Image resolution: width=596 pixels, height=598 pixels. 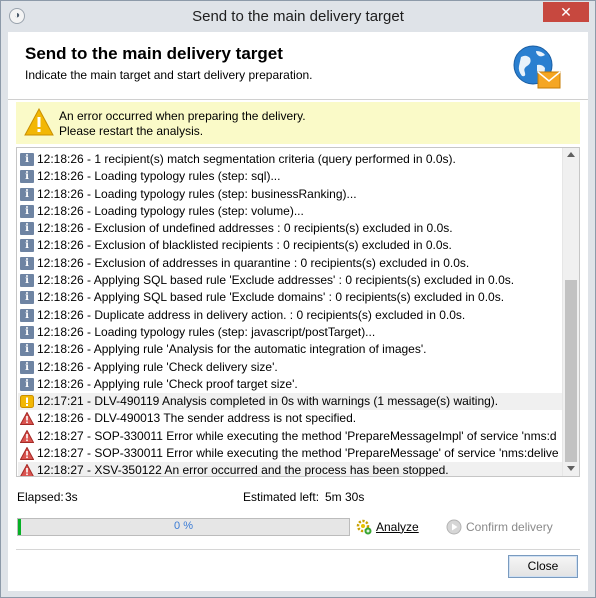 I want to click on progress-stats: Elapsed: 3s Estimated left: 5m 30s, so click(x=299, y=499).